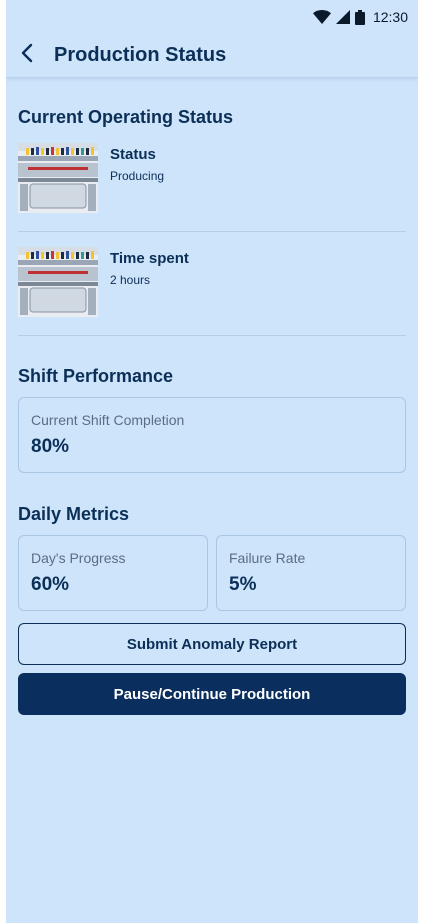 This screenshot has width=424, height=923. Describe the element at coordinates (212, 17) in the screenshot. I see `status-bar: 12:30` at that location.